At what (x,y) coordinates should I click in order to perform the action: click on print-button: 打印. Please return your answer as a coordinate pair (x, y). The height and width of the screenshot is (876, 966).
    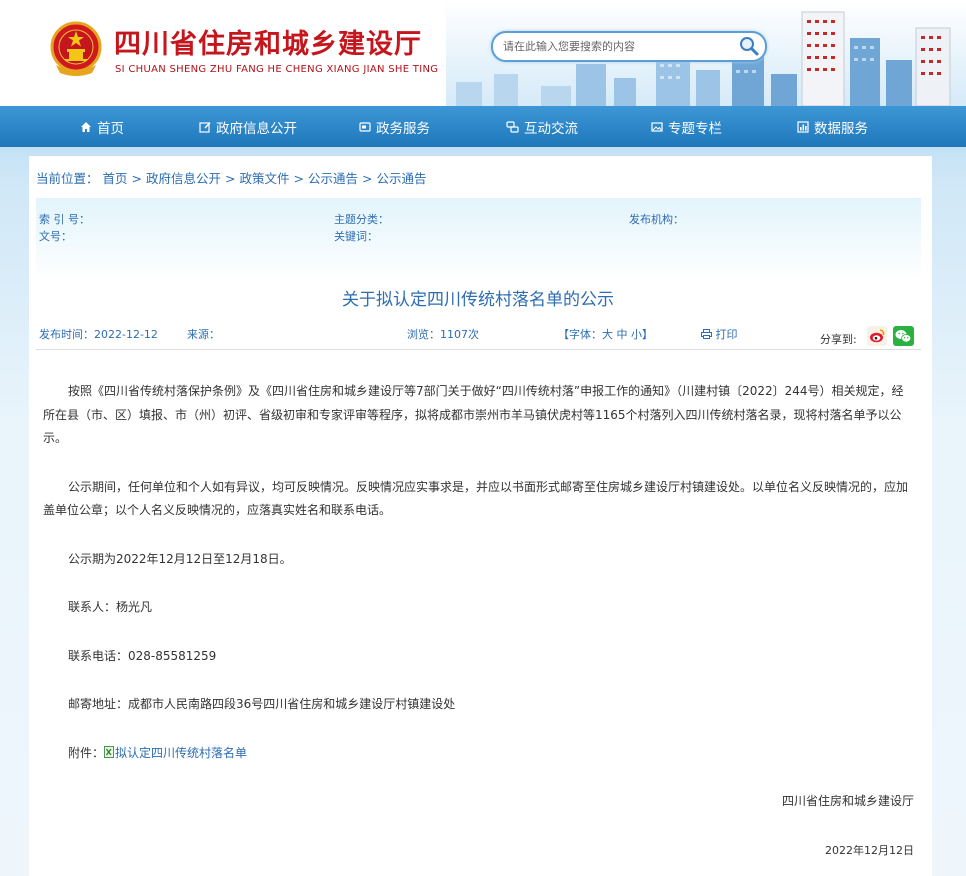
    Looking at the image, I should click on (719, 334).